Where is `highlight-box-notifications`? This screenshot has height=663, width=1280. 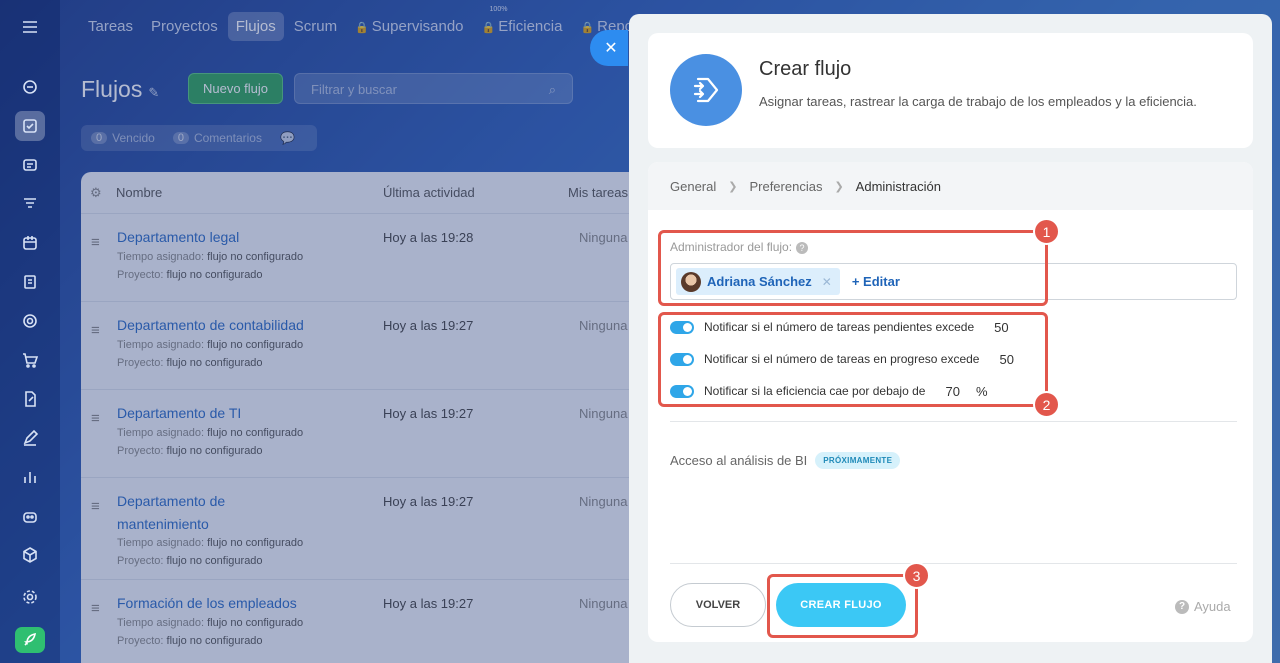
highlight-box-notifications is located at coordinates (853, 359).